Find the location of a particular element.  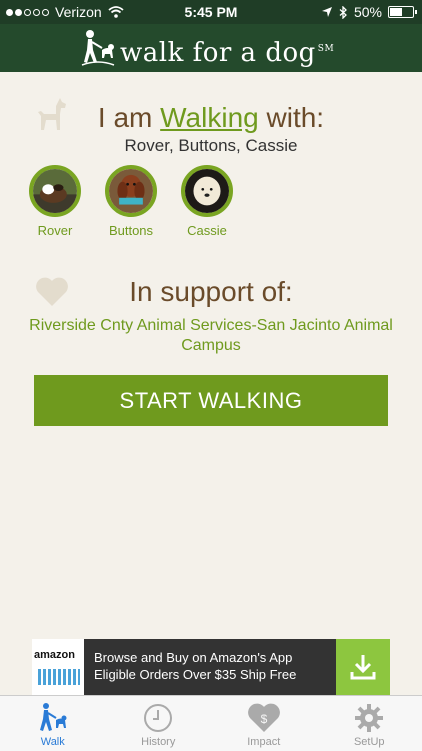

battery-percent: 50% is located at coordinates (368, 12).